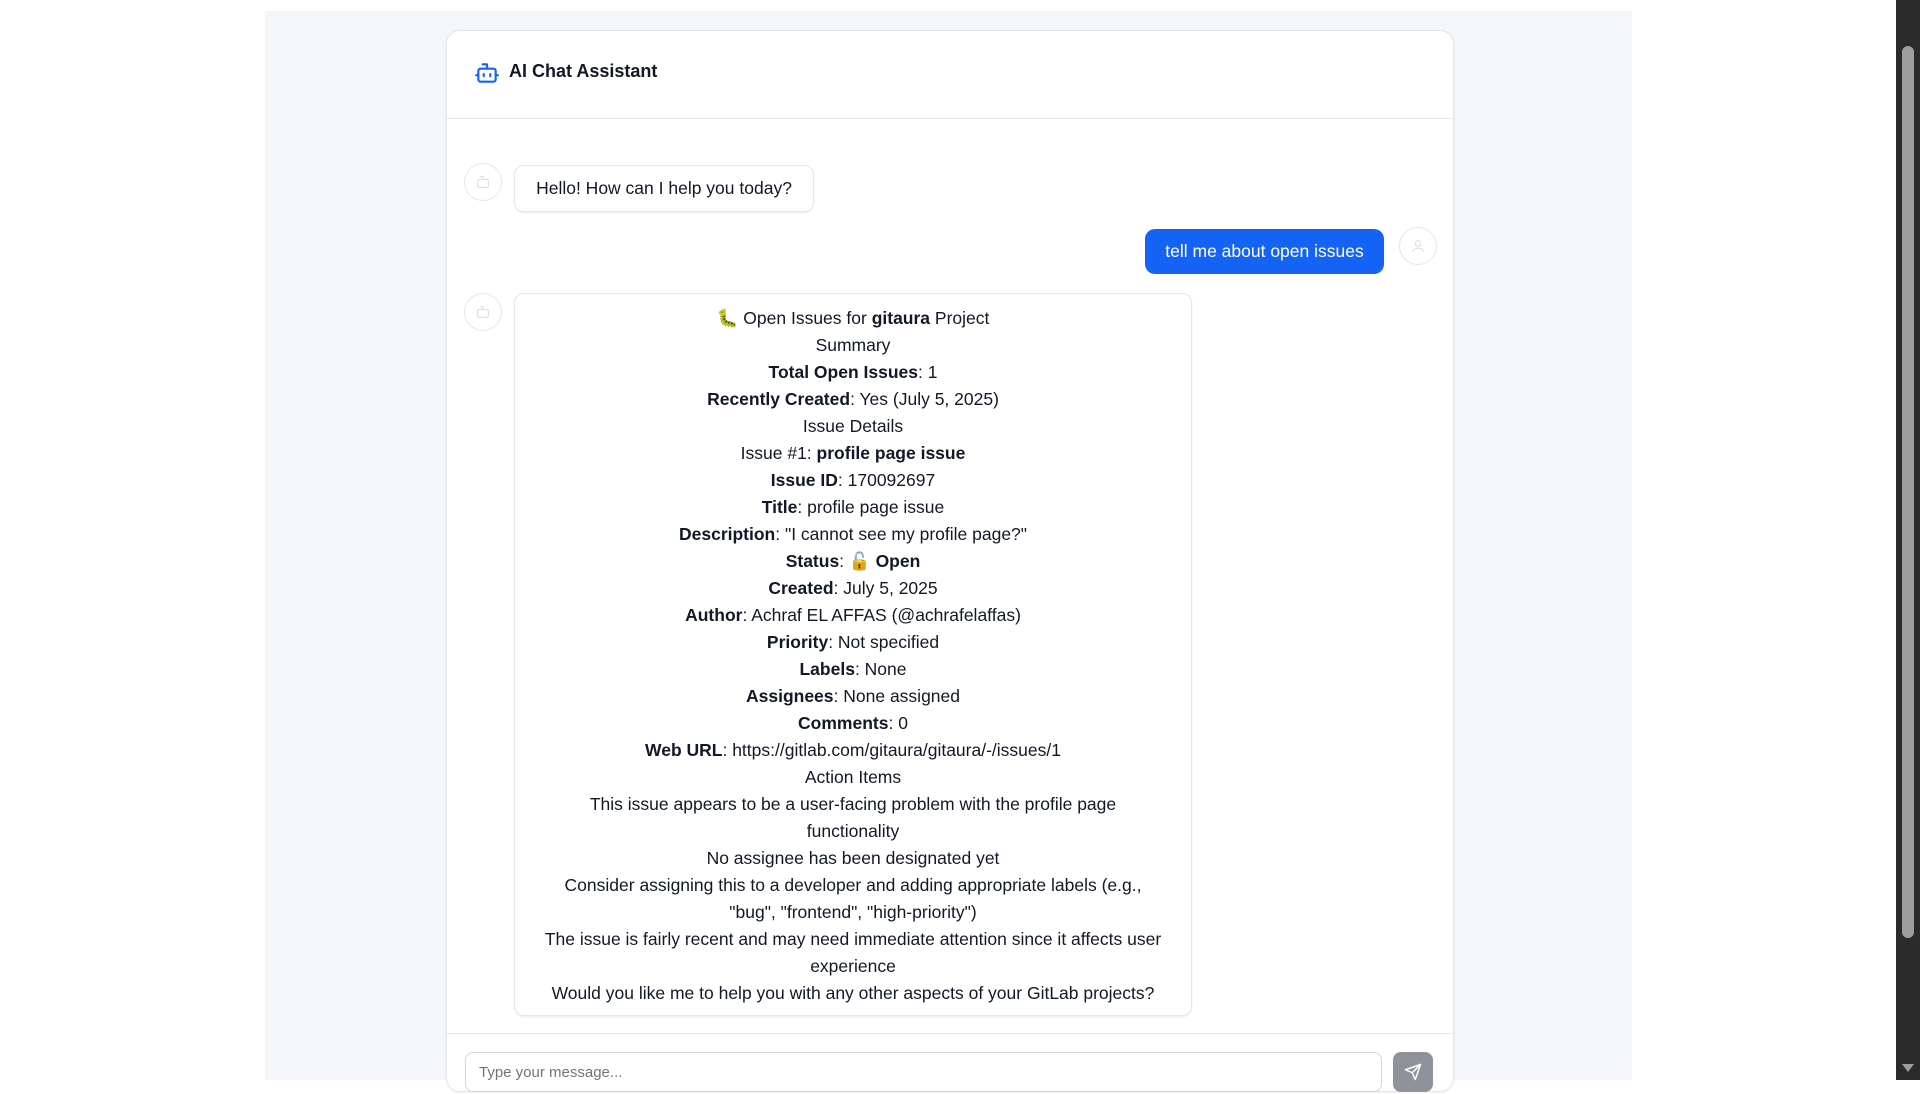  I want to click on assistant-message: Hello! How can I help you today?, so click(664, 188).